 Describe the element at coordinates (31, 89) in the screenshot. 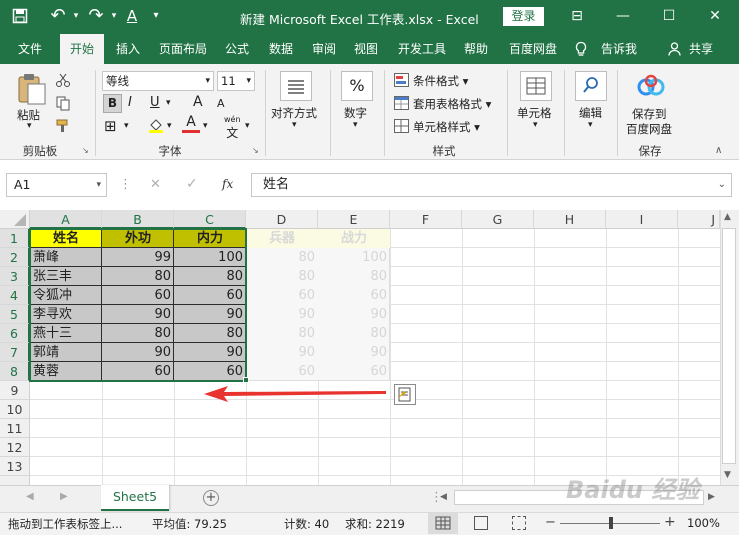

I see `paste-icon` at that location.